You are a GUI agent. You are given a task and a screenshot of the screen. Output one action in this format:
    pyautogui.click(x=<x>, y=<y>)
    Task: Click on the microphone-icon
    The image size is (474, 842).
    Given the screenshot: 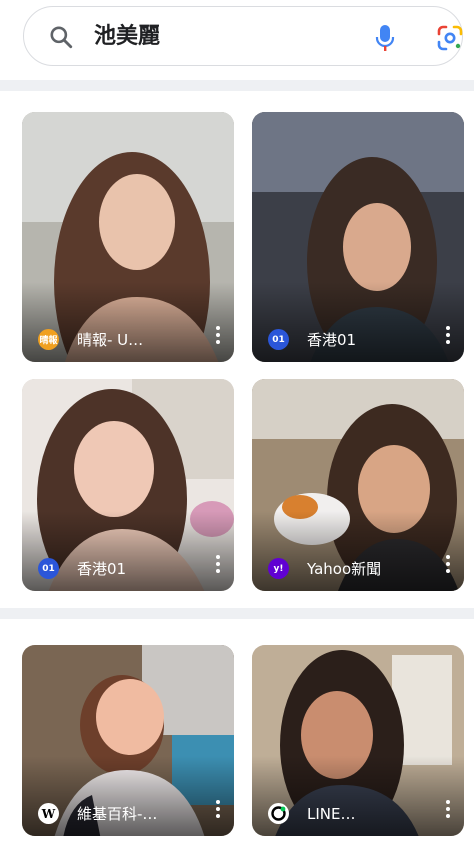 What is the action you would take?
    pyautogui.click(x=385, y=38)
    